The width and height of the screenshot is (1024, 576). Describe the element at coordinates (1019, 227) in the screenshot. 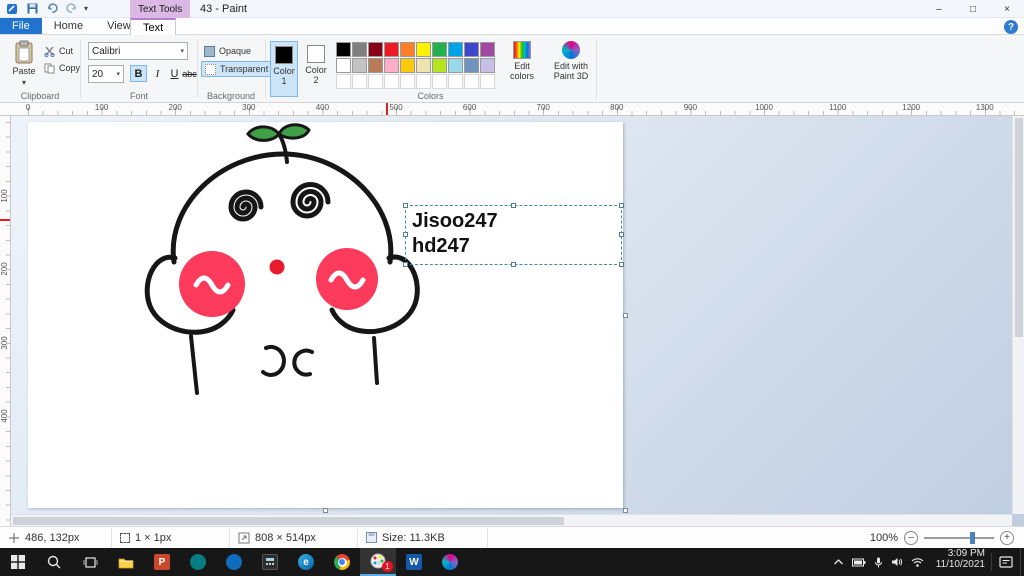

I see `vertical-scrollbar-thumb` at that location.